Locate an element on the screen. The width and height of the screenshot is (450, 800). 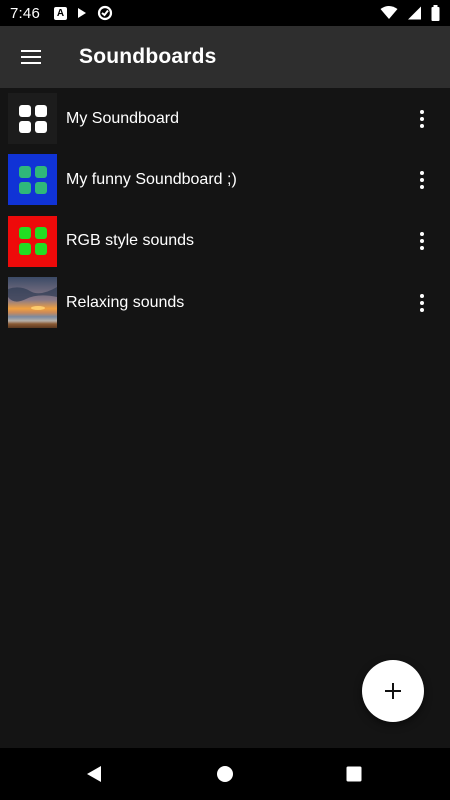
back-button is located at coordinates (94, 774).